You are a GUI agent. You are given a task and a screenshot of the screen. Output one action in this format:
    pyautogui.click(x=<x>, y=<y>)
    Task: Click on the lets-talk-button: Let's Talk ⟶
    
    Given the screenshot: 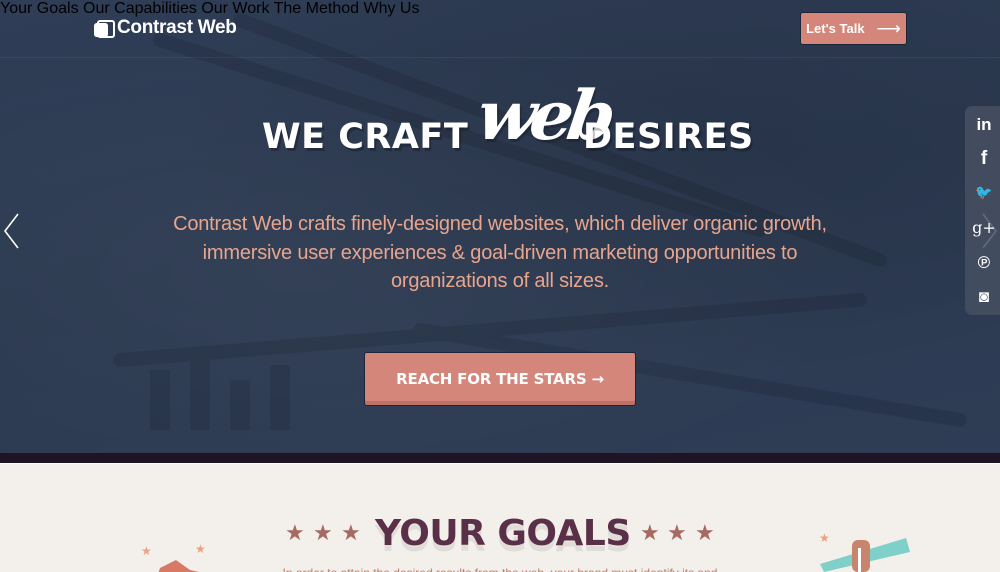 What is the action you would take?
    pyautogui.click(x=853, y=28)
    